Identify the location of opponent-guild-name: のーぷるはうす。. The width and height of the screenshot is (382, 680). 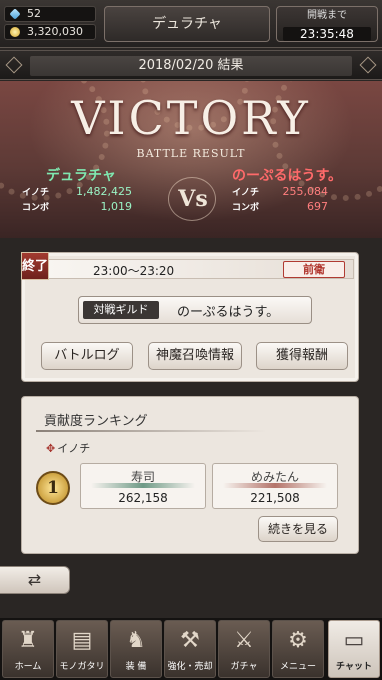
(228, 312).